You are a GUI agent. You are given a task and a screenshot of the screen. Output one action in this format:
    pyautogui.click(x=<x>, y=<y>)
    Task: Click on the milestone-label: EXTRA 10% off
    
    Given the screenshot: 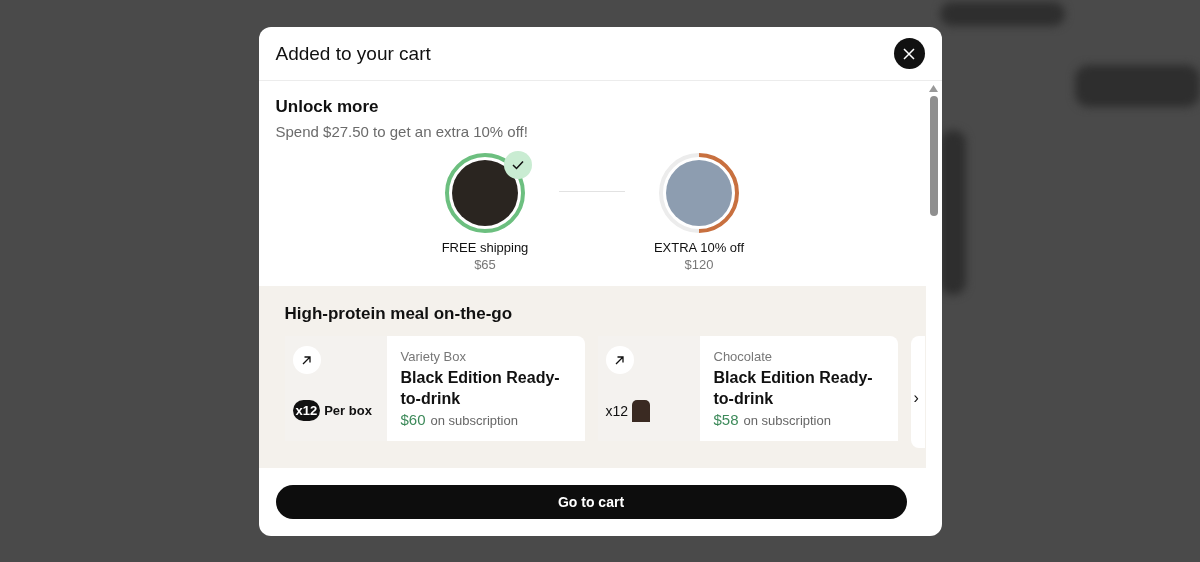 What is the action you would take?
    pyautogui.click(x=699, y=247)
    